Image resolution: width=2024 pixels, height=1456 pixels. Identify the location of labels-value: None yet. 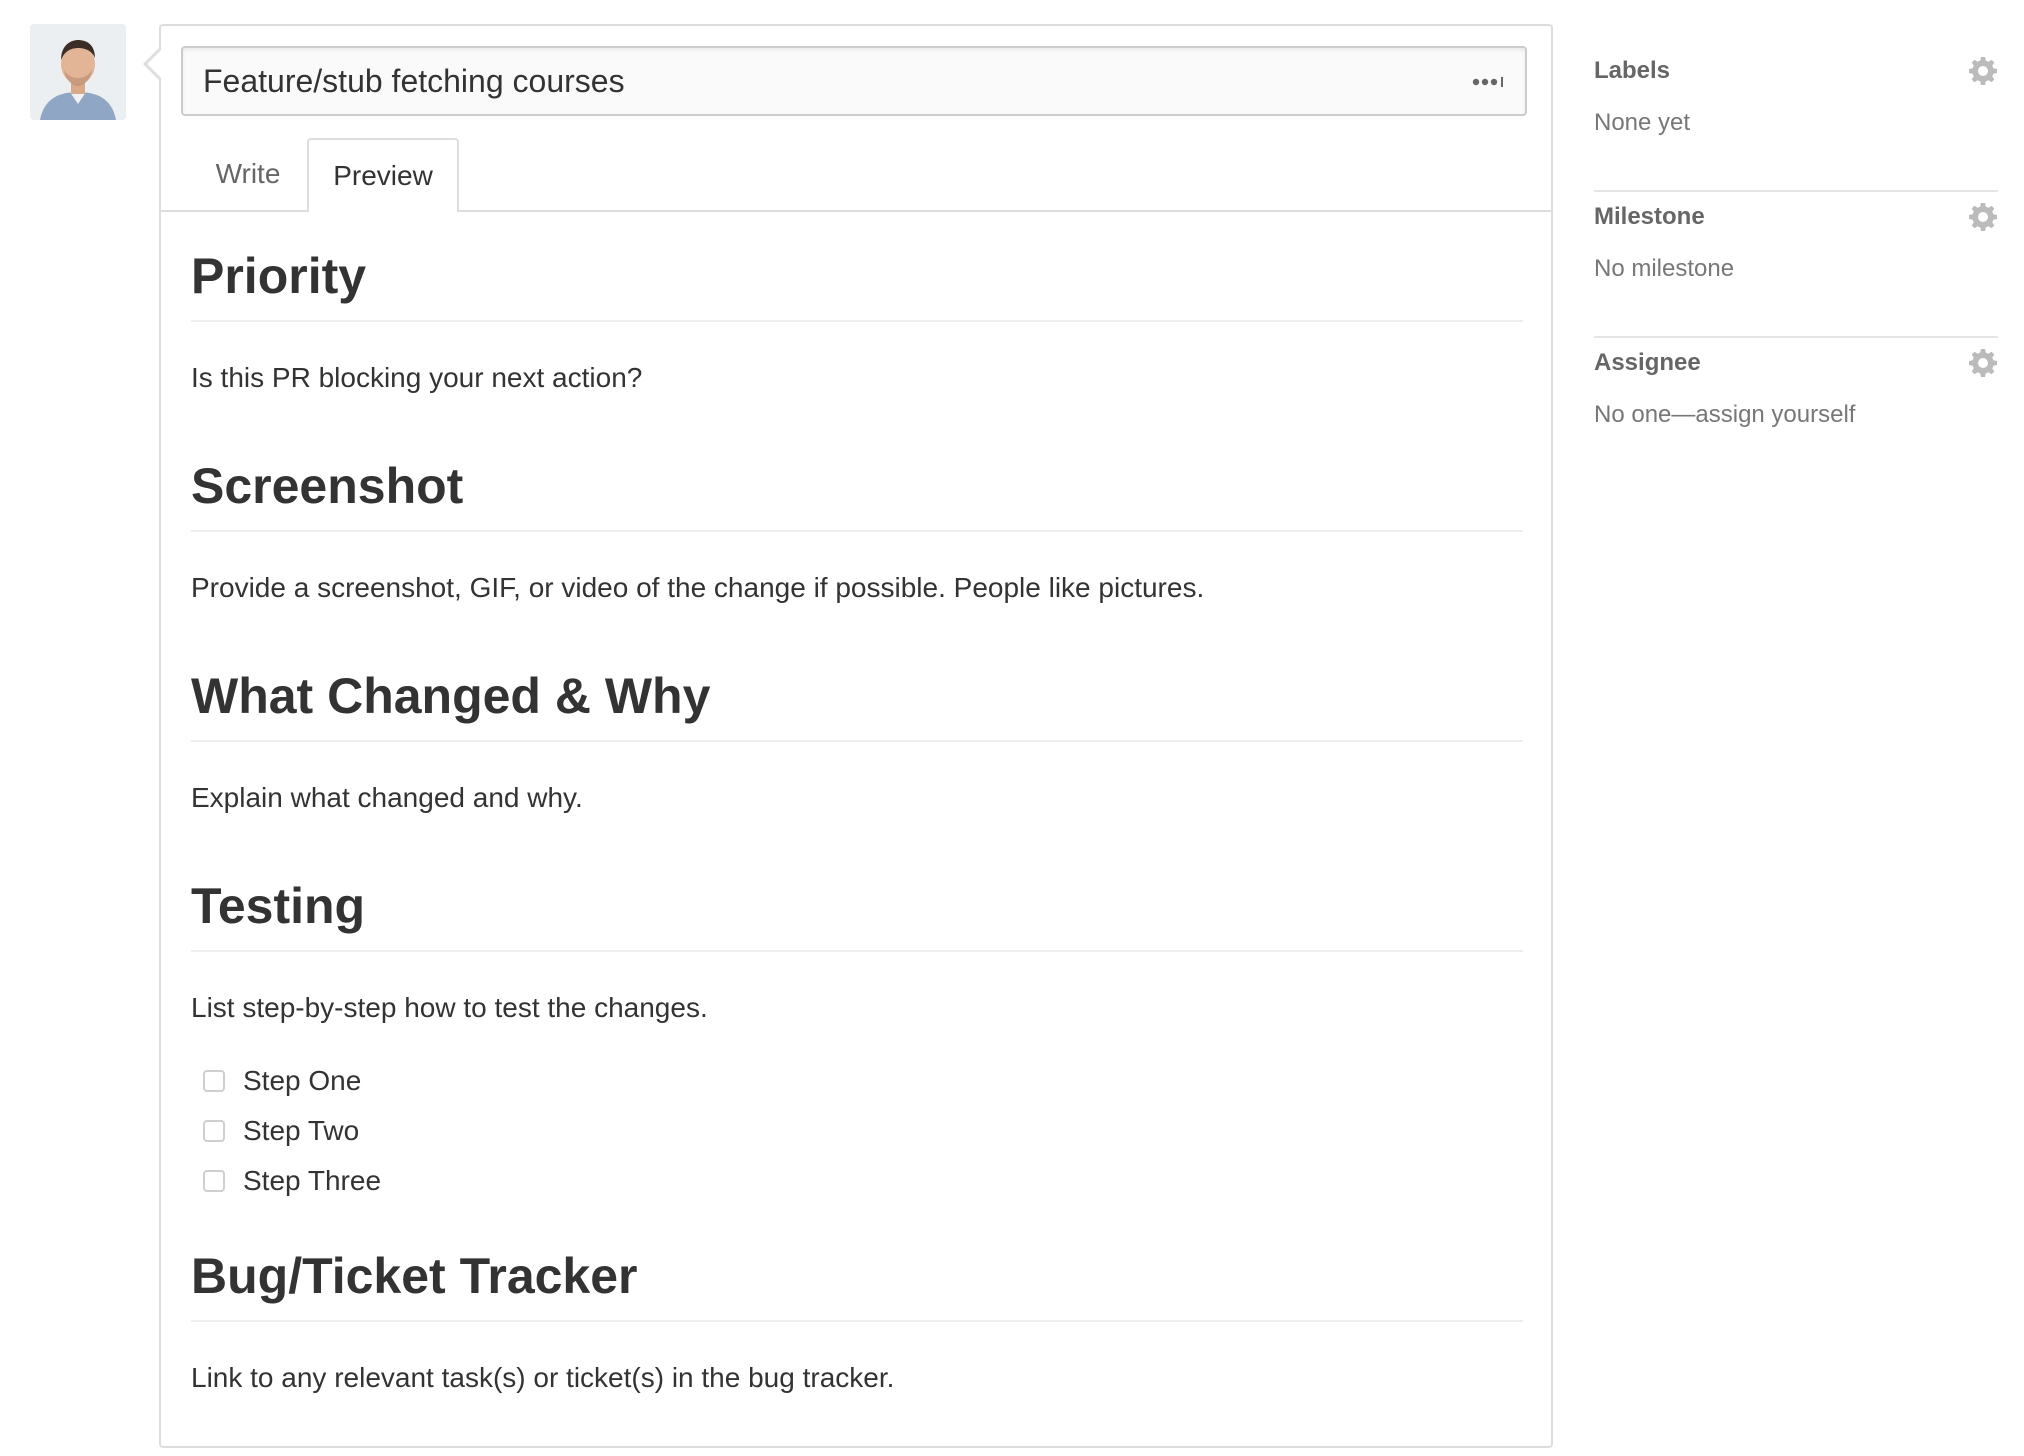
(1642, 122).